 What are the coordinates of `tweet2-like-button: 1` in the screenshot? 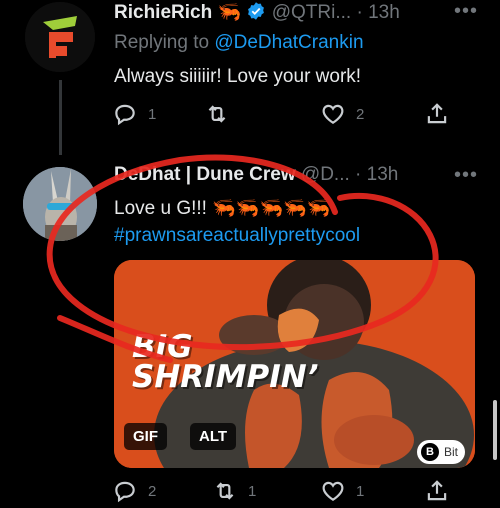 It's located at (342, 491).